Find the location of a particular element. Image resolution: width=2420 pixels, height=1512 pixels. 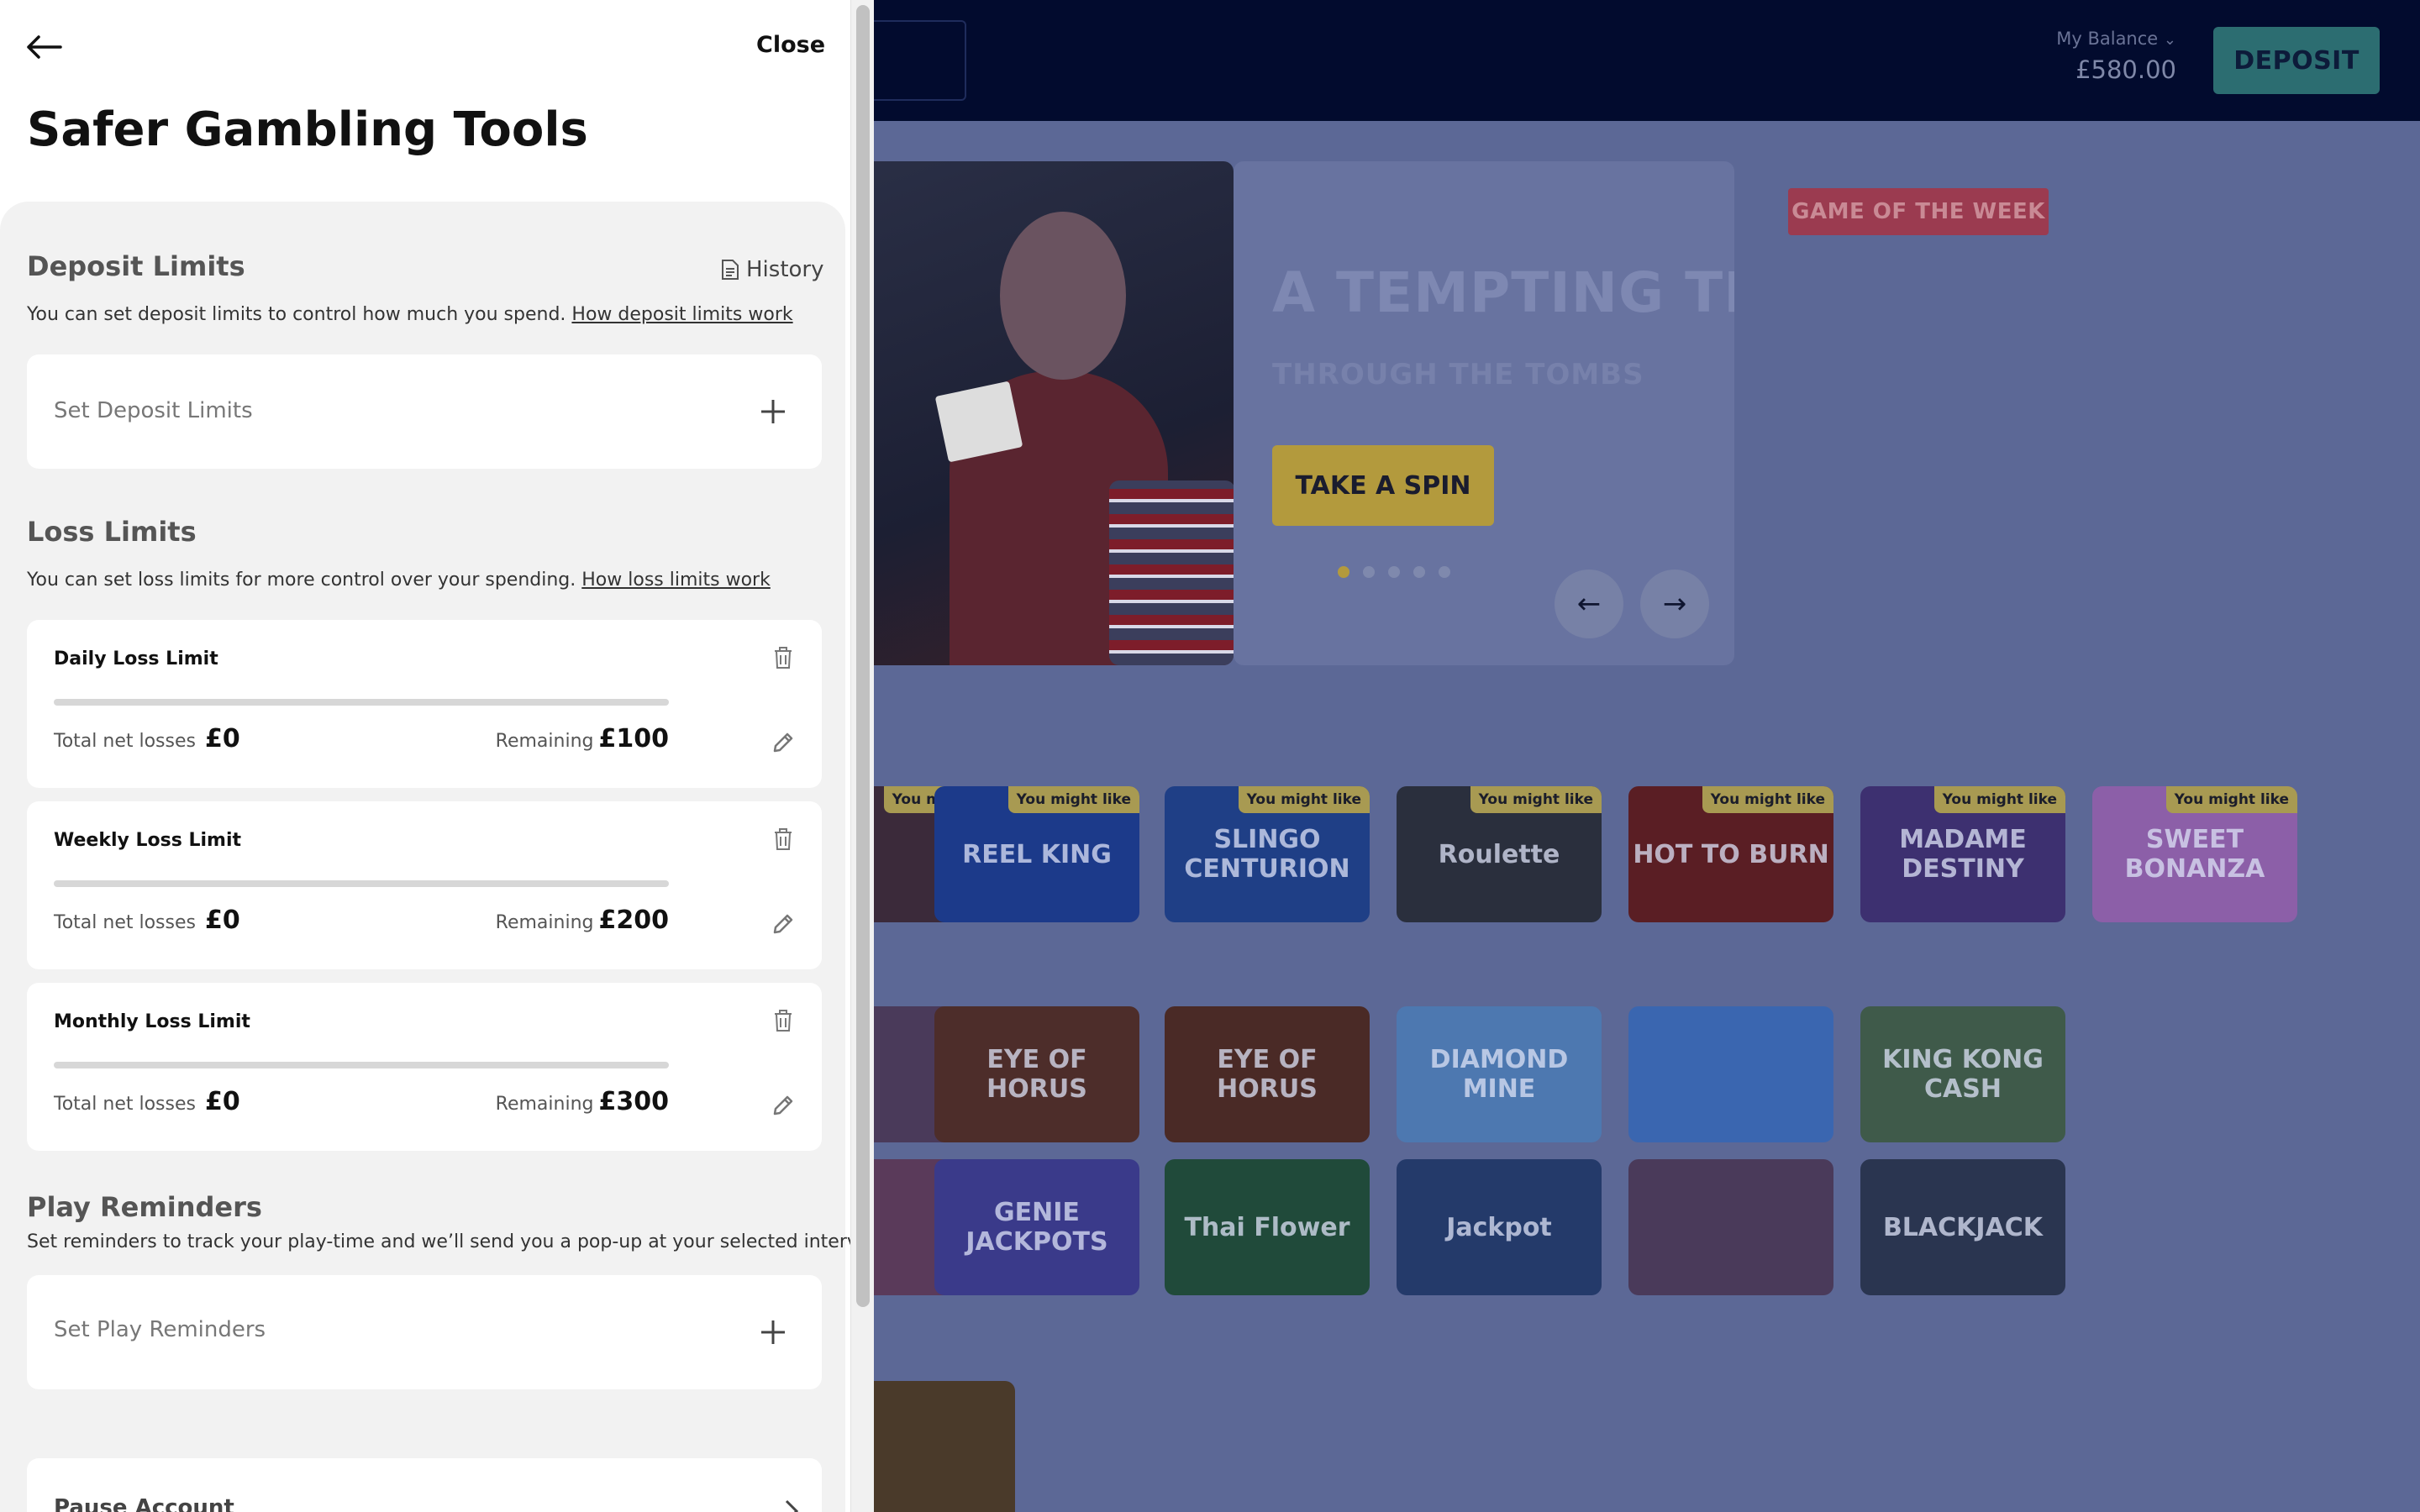

game-tile: BLACKJACK is located at coordinates (1963, 1227).